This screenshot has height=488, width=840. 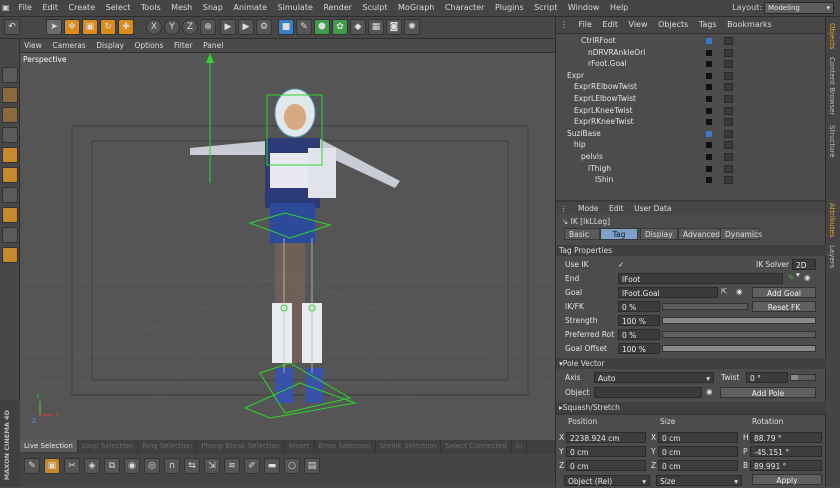 I want to click on goal-field: lFoot.Goal, so click(x=668, y=292).